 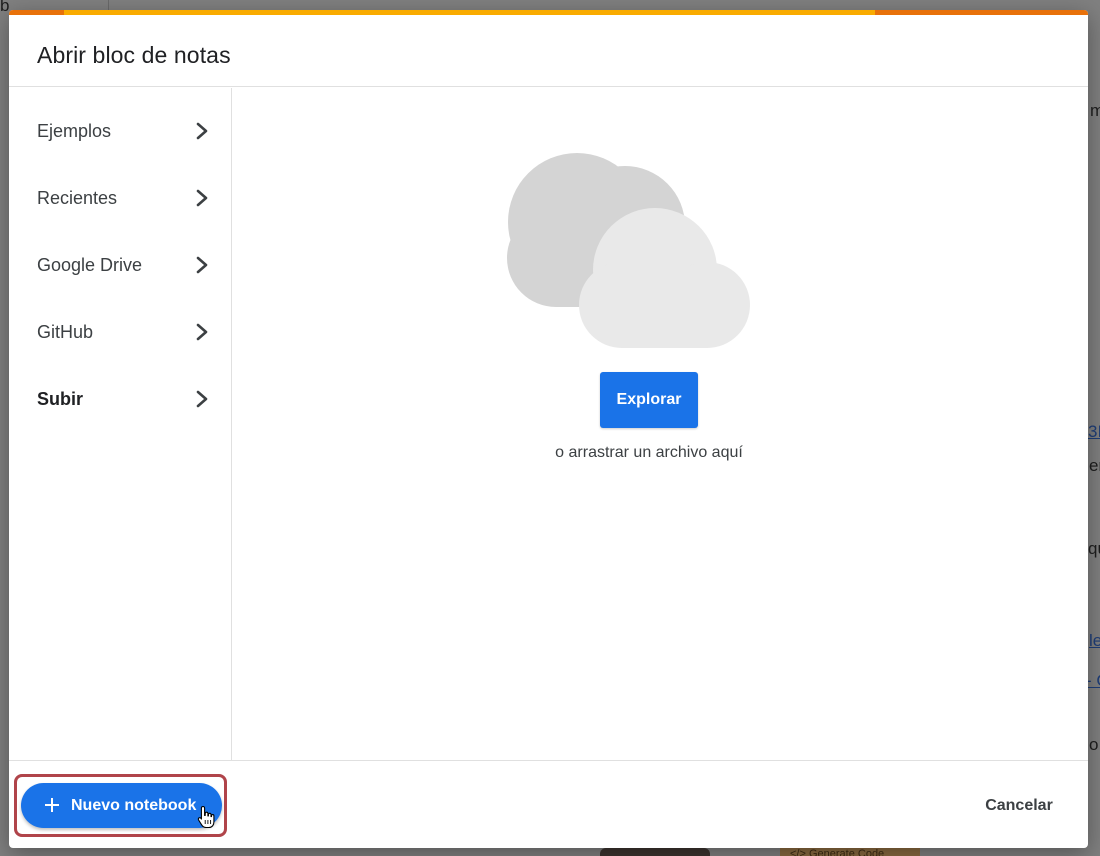 I want to click on dialog-footer: Nuevo notebook Cancelar, so click(x=548, y=804).